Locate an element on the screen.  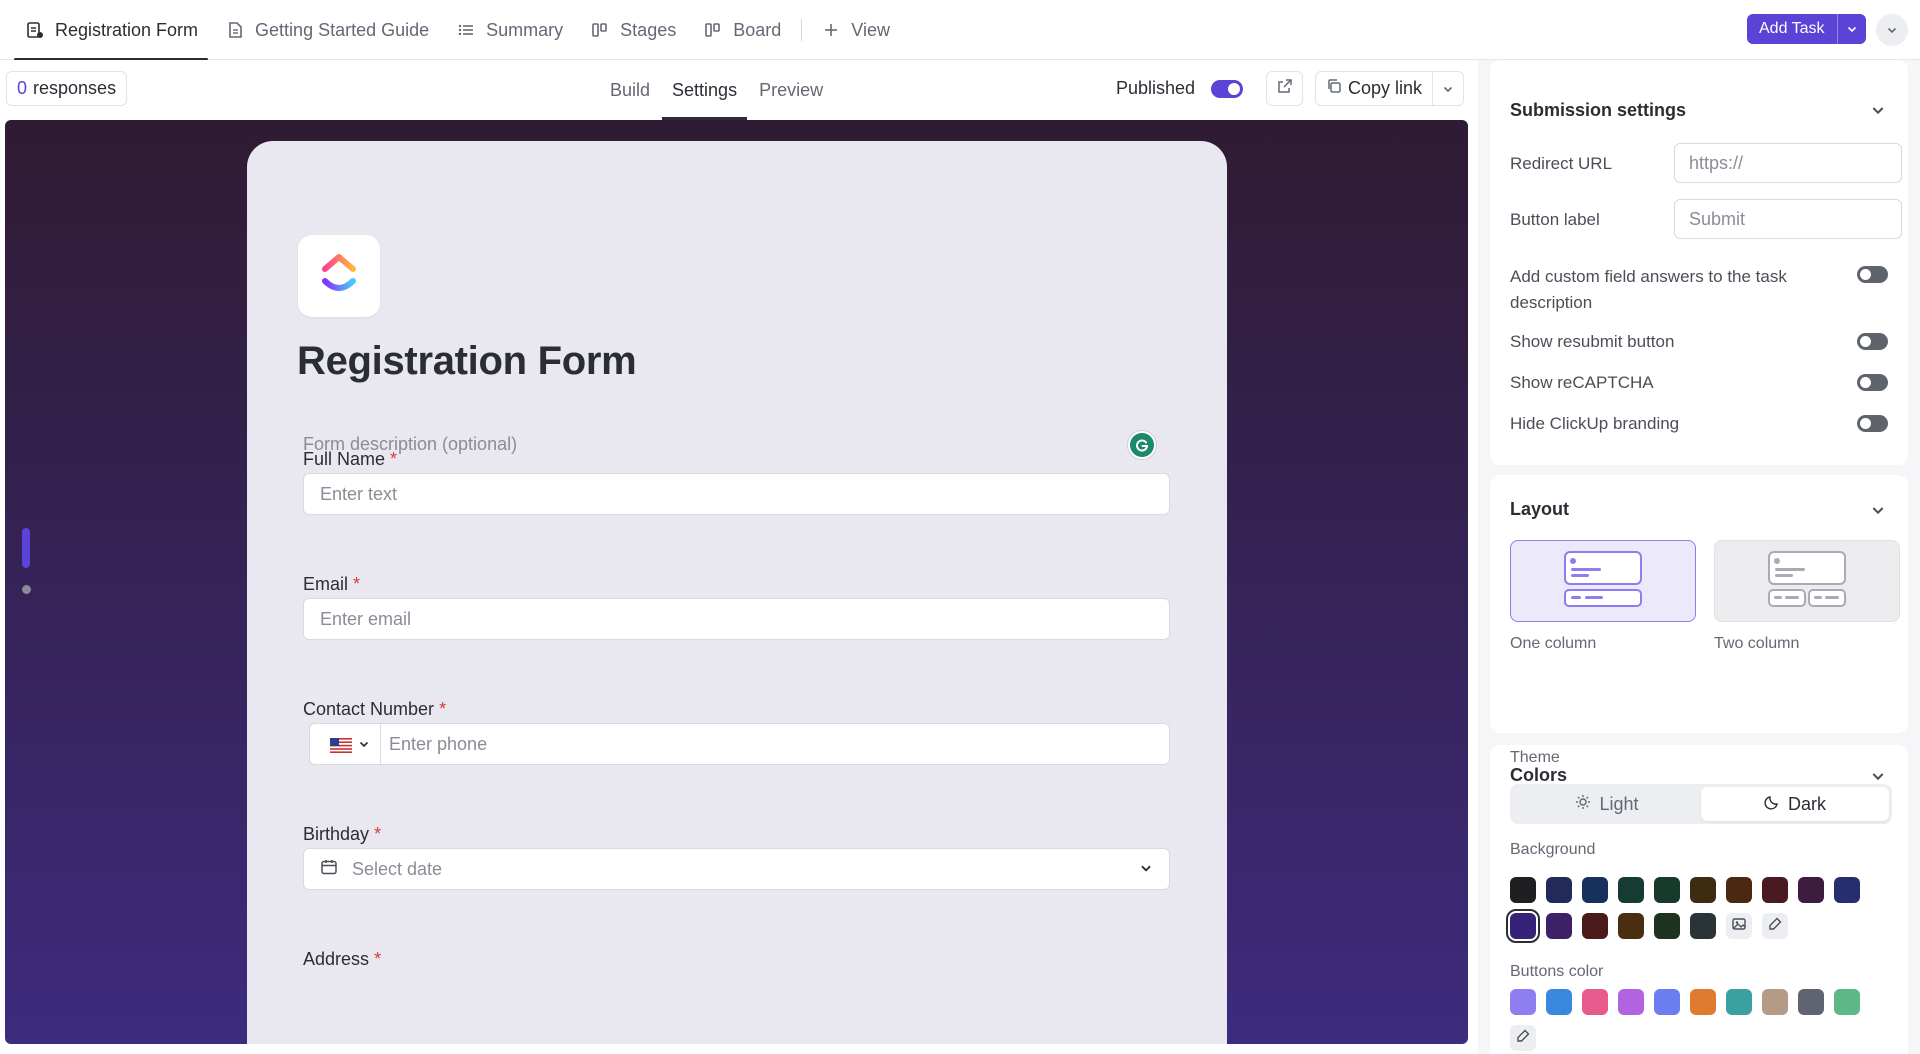
custom-field-answers-toggle is located at coordinates (1872, 274).